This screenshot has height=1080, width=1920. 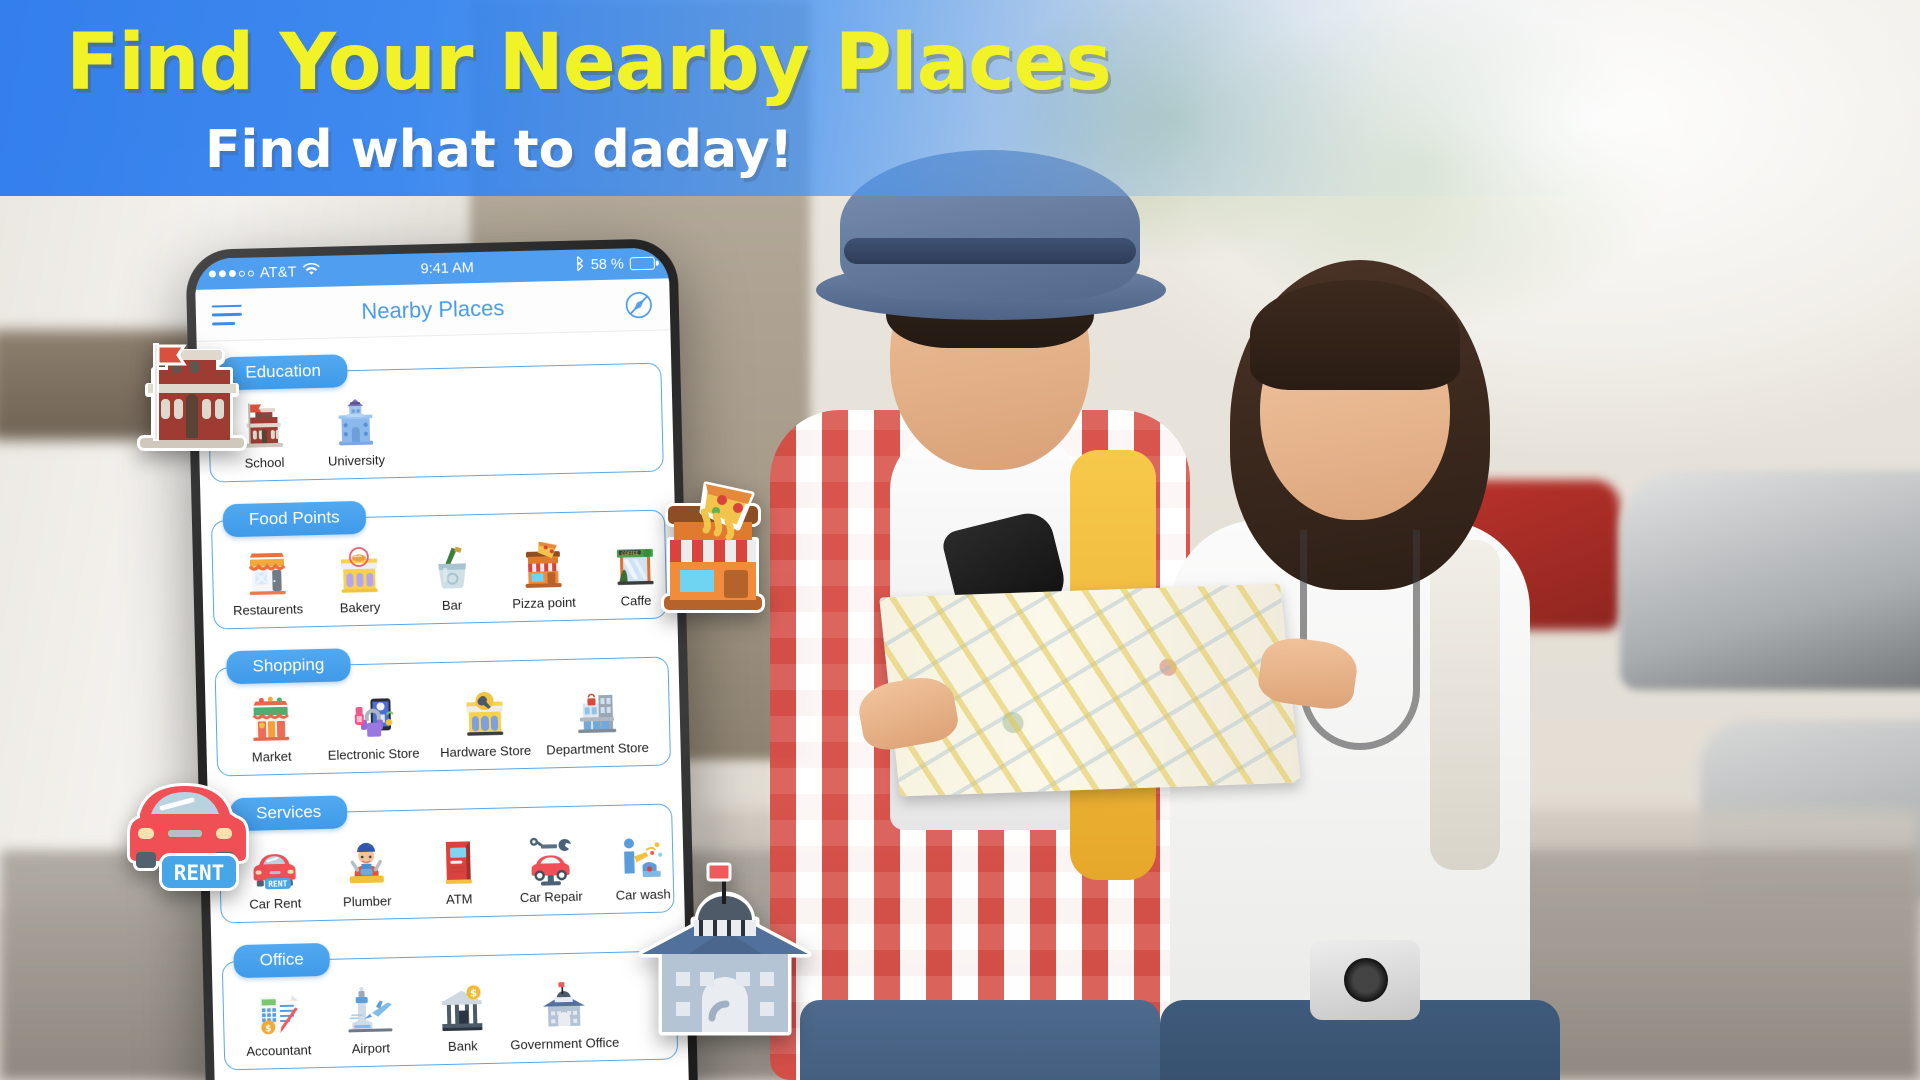 I want to click on category-items-row: $ Accountant Airport $ Bank Government Office, so click(x=450, y=1019).